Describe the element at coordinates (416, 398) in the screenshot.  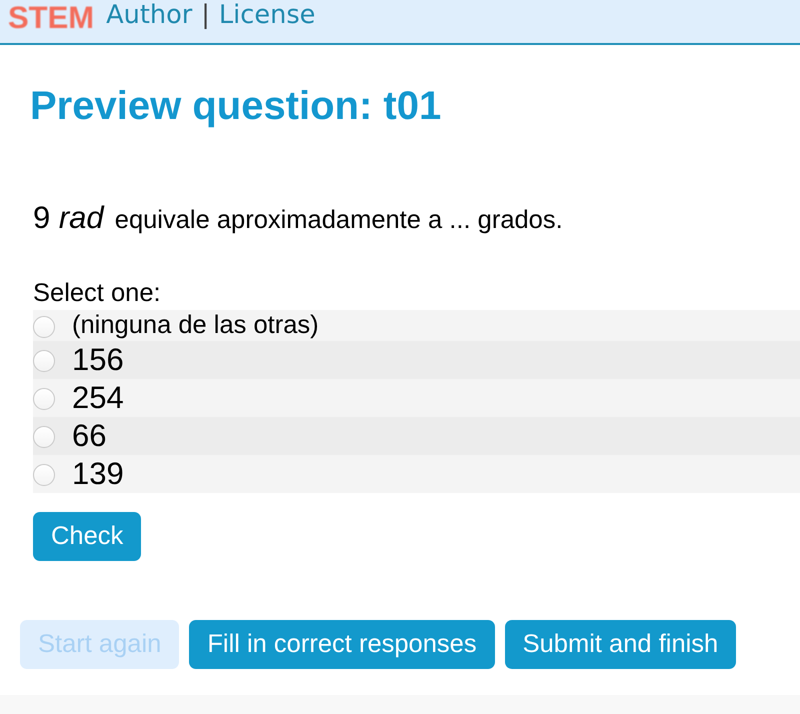
I see `option-row: 254` at that location.